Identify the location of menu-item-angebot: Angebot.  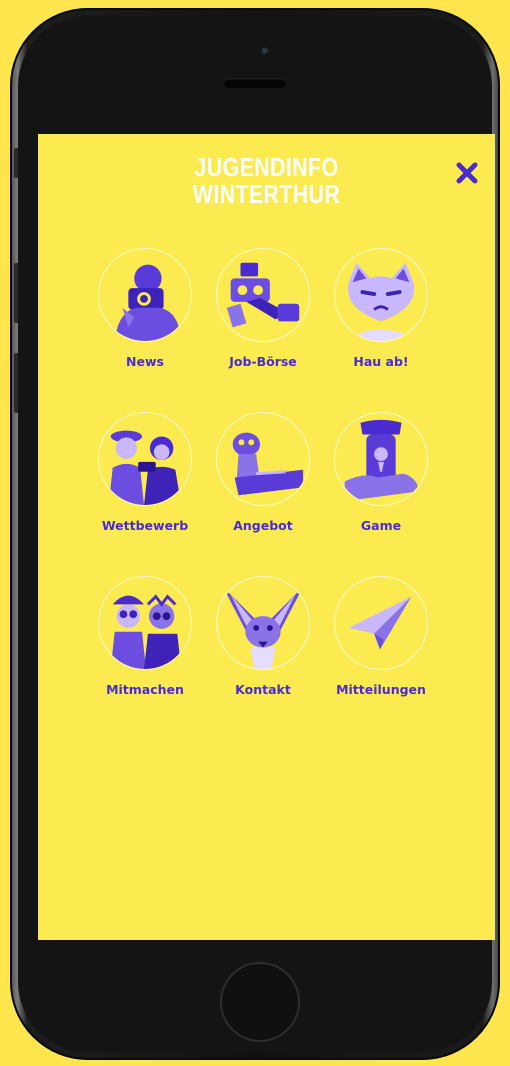
(263, 482).